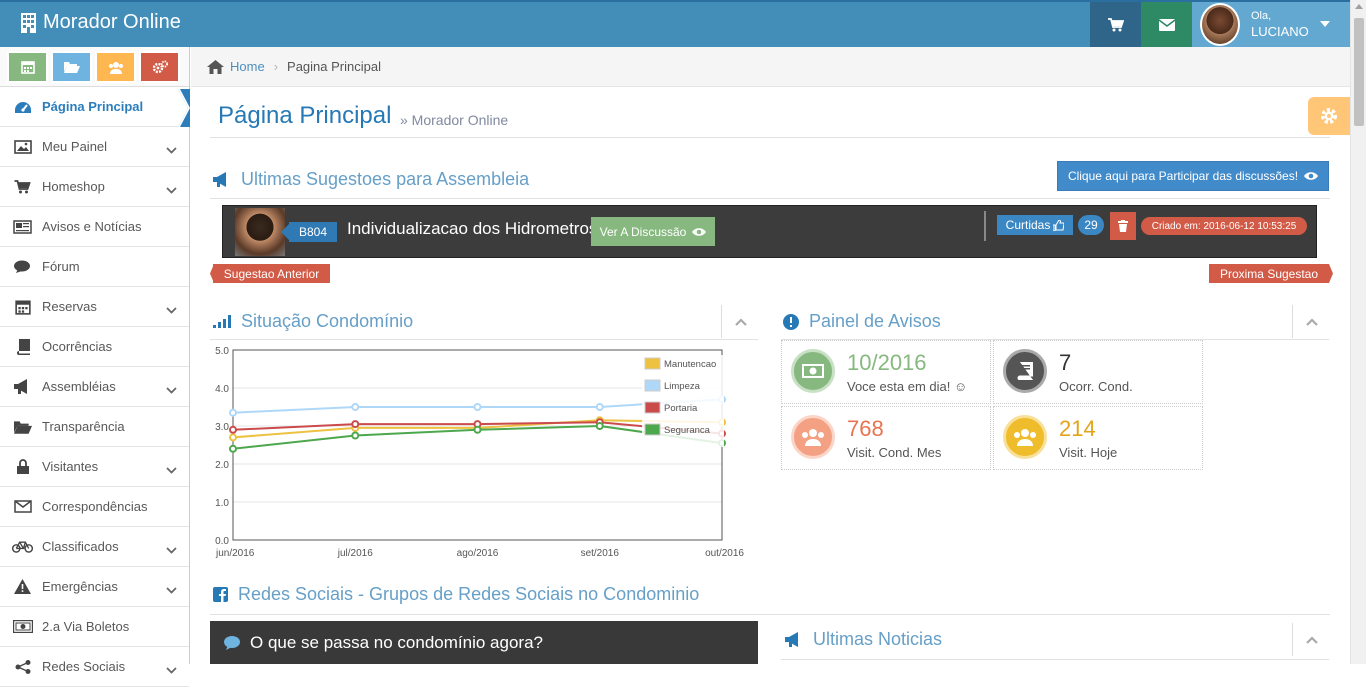 Image resolution: width=1366 pixels, height=687 pixels. I want to click on situacao-header: Situação Condomínio, so click(313, 321).